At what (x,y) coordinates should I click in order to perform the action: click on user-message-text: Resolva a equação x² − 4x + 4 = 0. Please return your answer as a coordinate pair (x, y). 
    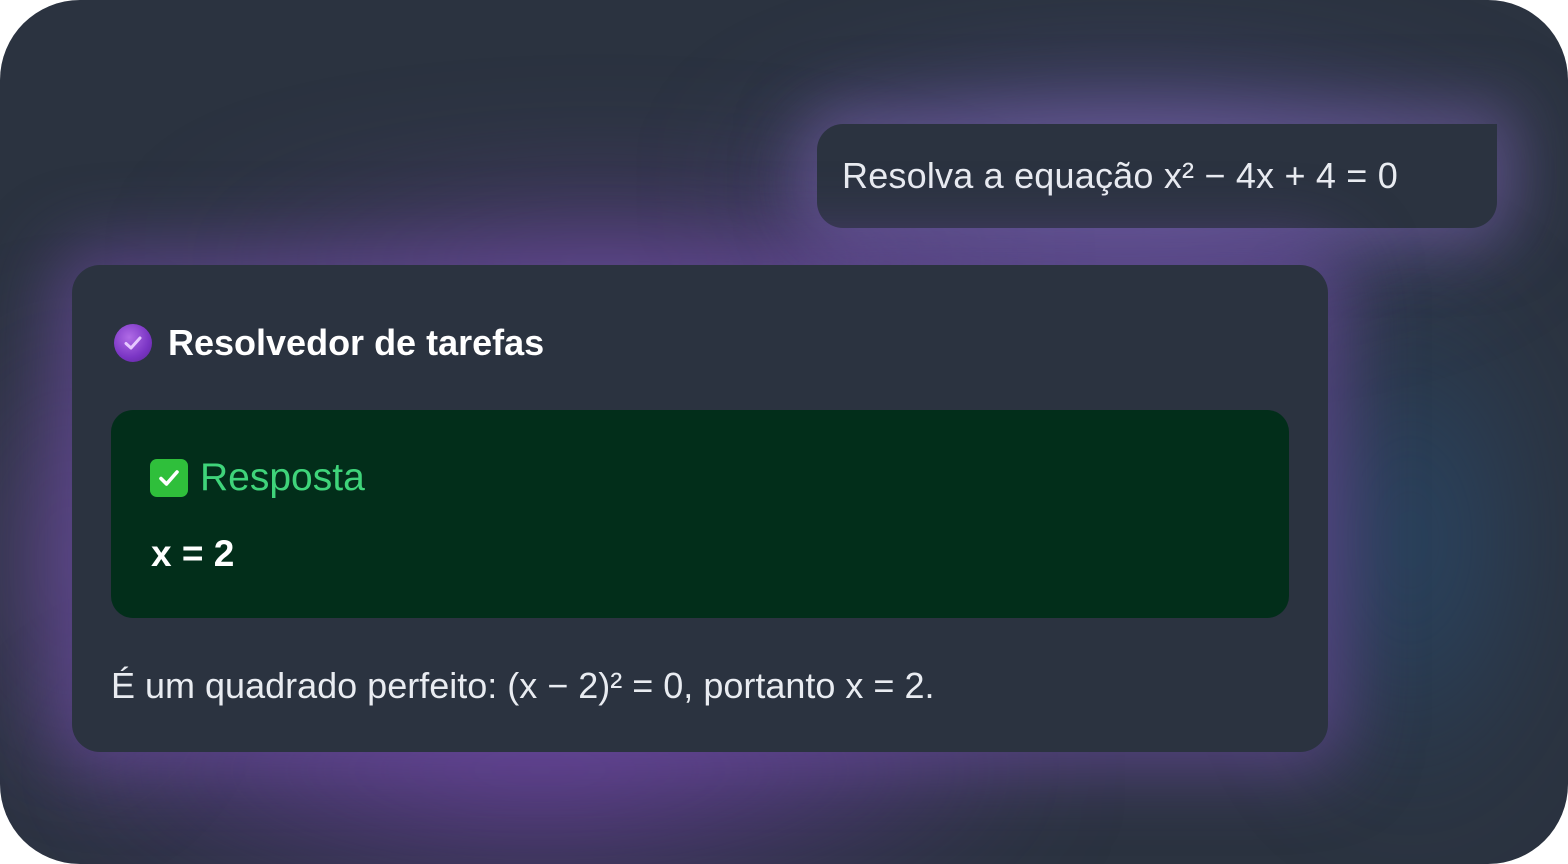
    Looking at the image, I should click on (1120, 175).